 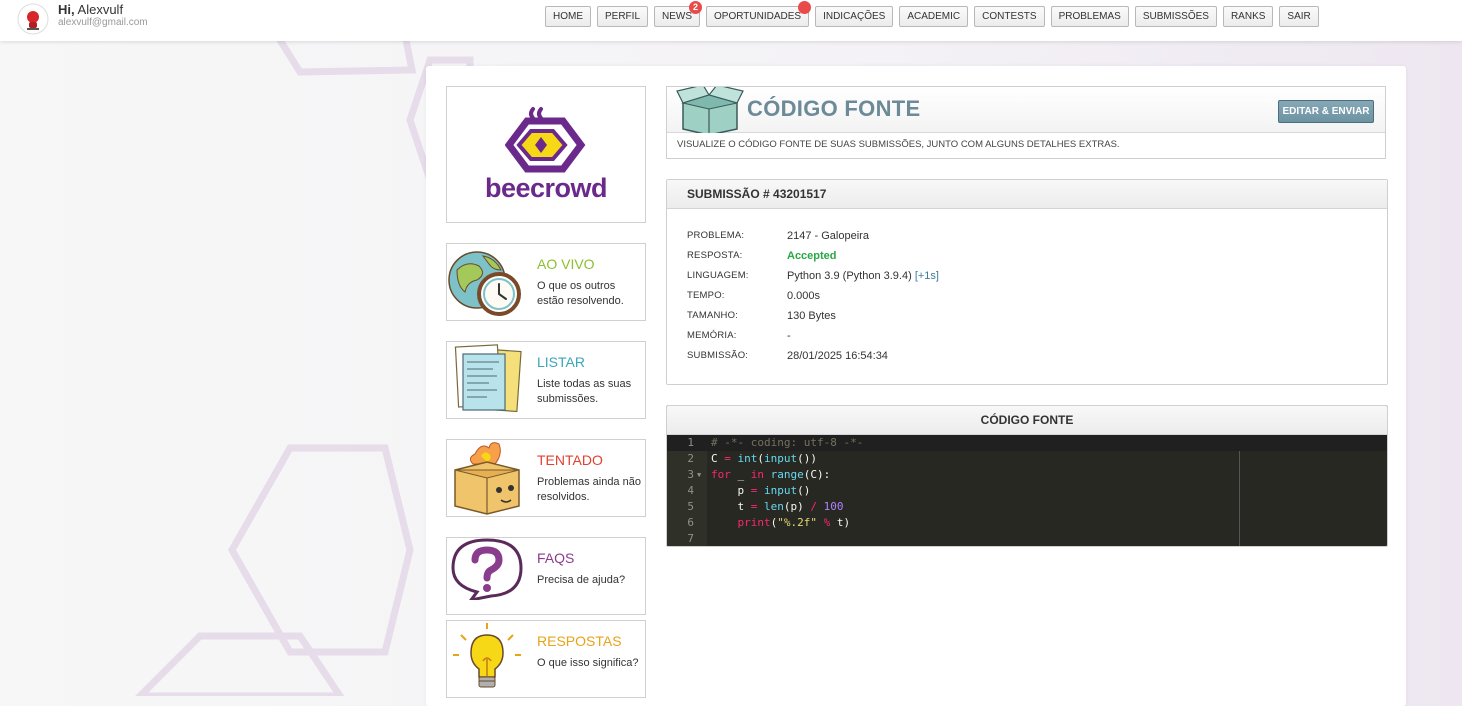 I want to click on nav-indicacoes-label: INDICAÇÕES, so click(x=854, y=16).